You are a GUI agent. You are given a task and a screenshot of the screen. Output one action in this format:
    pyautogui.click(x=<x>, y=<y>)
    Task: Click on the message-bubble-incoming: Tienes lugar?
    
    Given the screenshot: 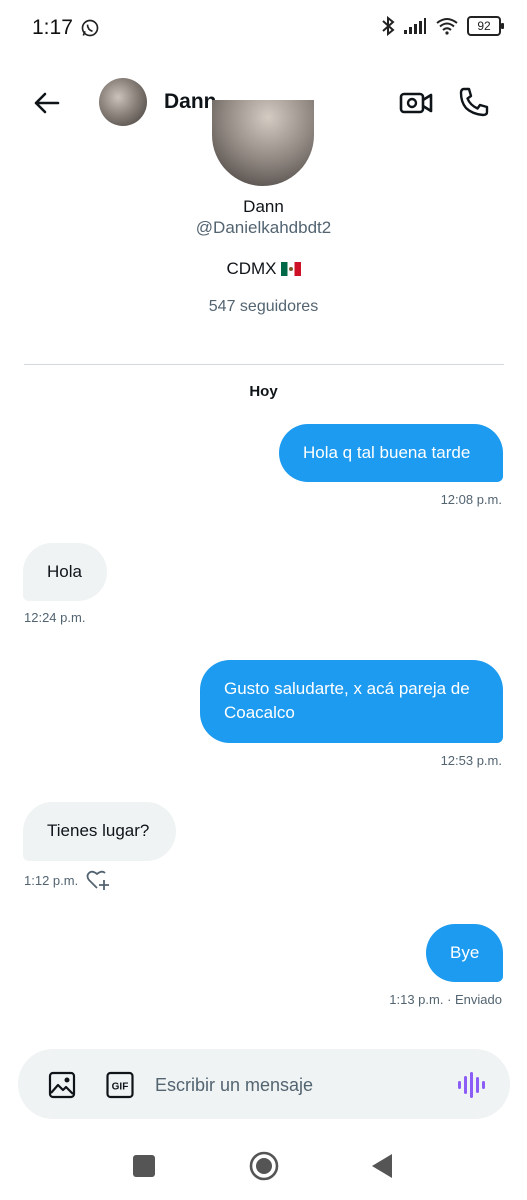 What is the action you would take?
    pyautogui.click(x=99, y=831)
    